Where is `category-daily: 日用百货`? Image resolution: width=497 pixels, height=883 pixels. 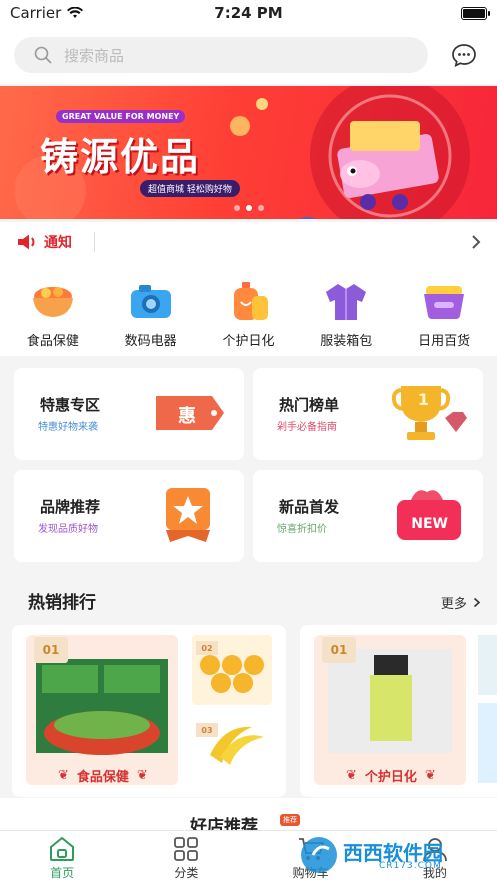
category-daily: 日用百货 is located at coordinates (444, 309).